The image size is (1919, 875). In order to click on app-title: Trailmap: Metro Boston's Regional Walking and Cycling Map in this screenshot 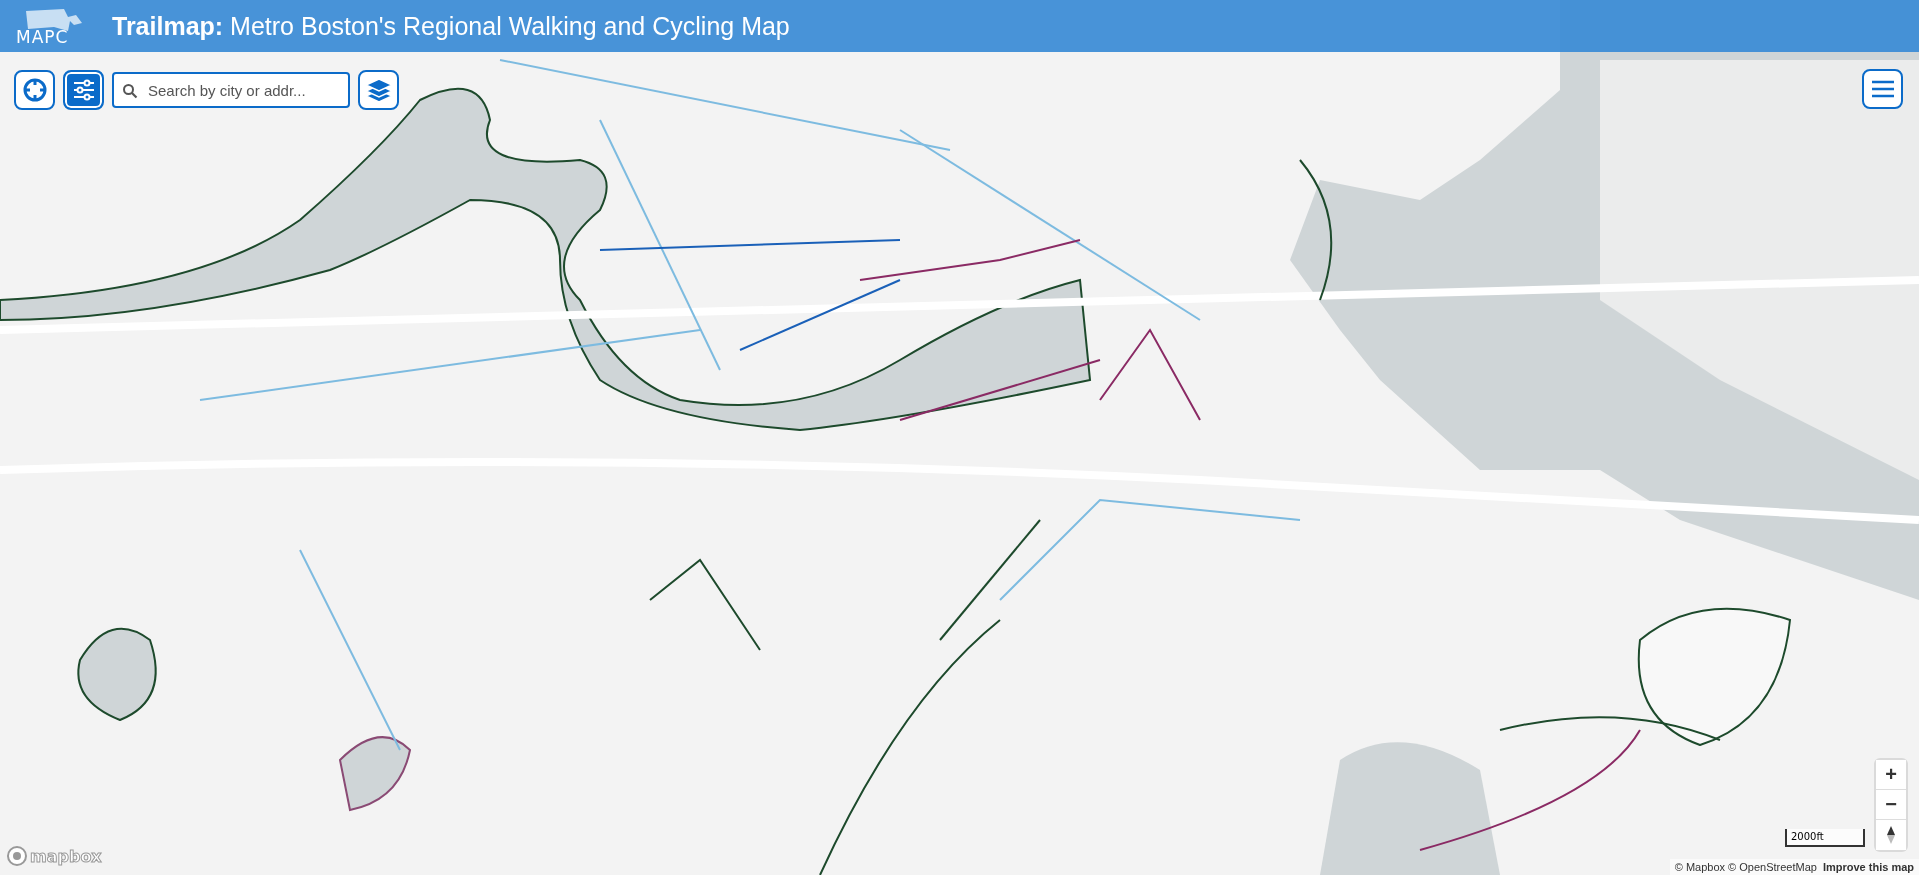, I will do `click(451, 26)`.